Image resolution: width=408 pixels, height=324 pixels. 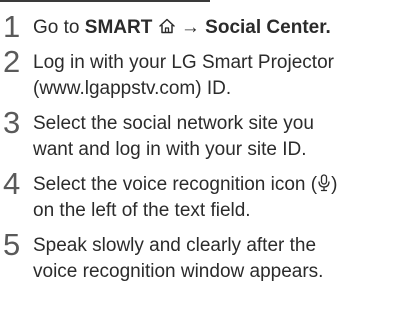 What do you see at coordinates (178, 271) in the screenshot?
I see `step-text-line-2: voice recognition window appears.` at bounding box center [178, 271].